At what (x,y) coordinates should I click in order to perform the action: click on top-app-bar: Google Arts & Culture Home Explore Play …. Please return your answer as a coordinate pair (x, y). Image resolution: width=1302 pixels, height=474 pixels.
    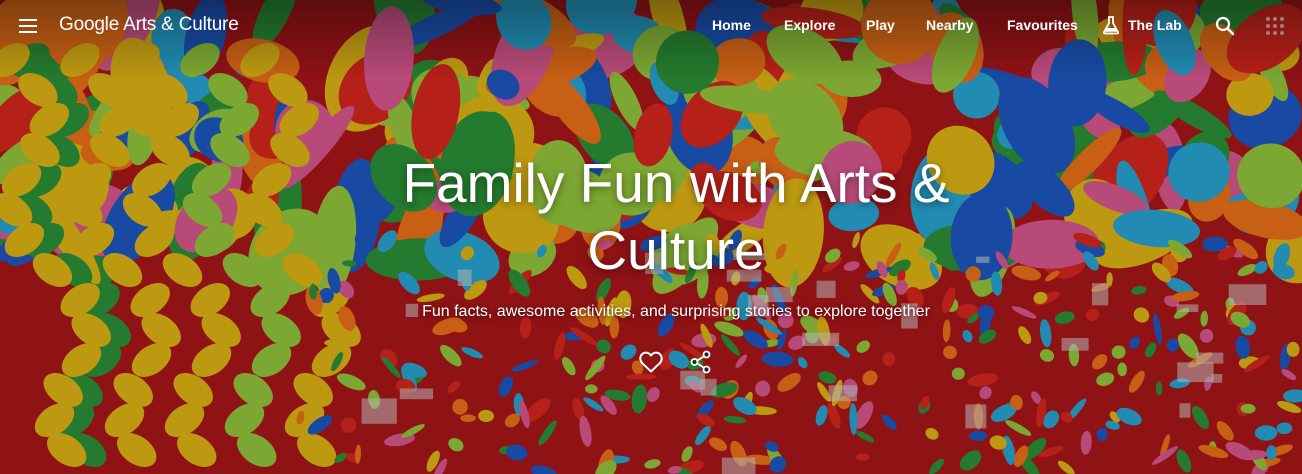
    Looking at the image, I should click on (651, 26).